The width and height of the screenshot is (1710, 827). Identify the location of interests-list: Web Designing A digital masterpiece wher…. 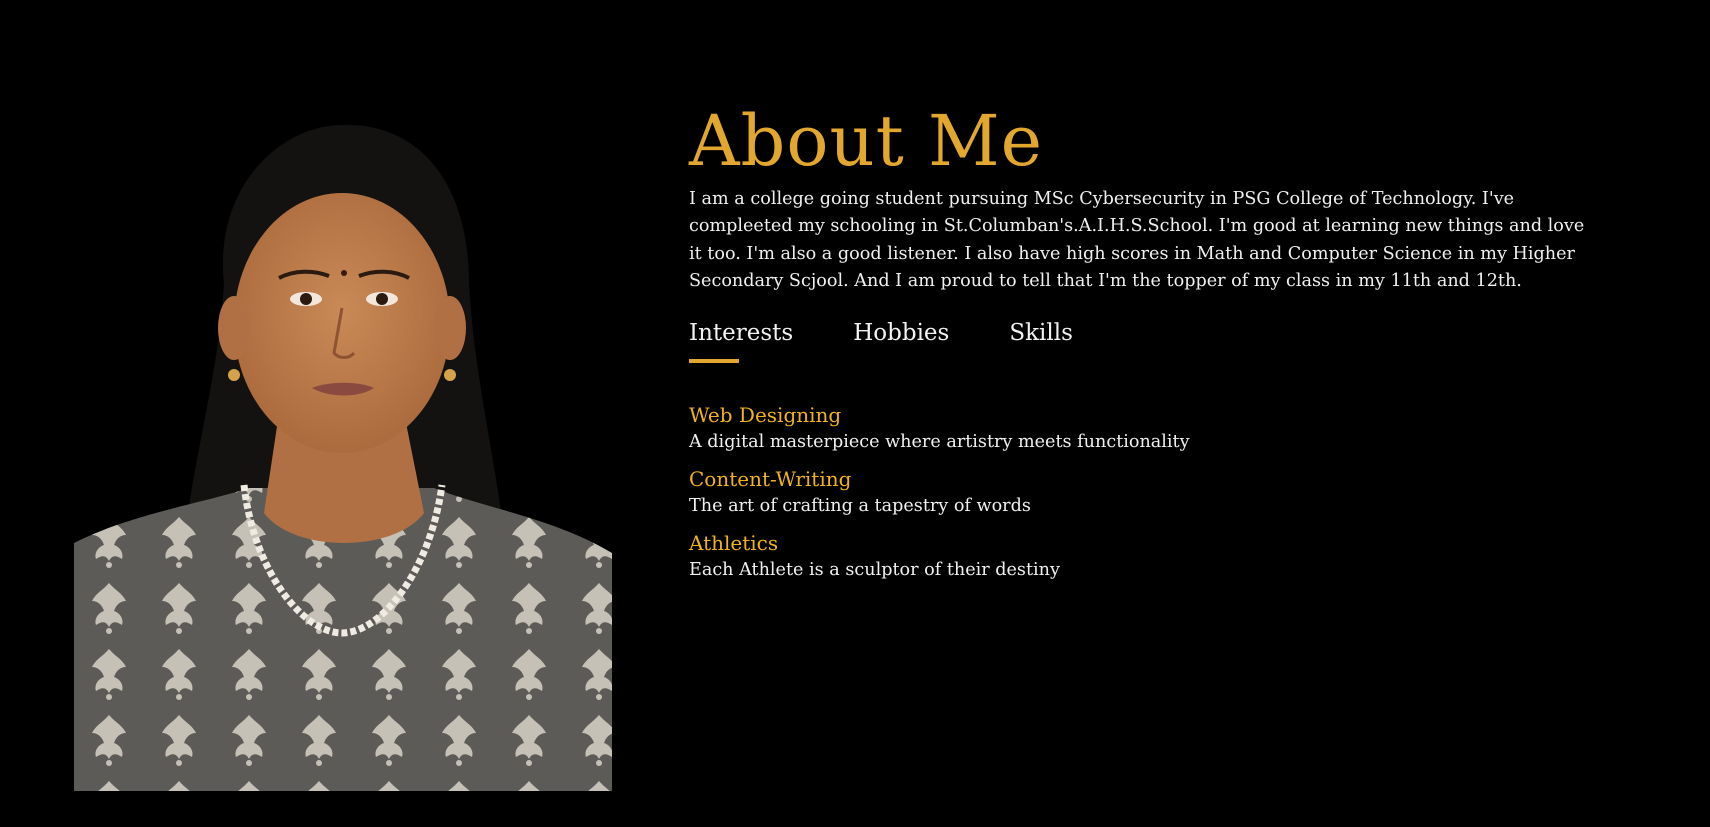
(1139, 492).